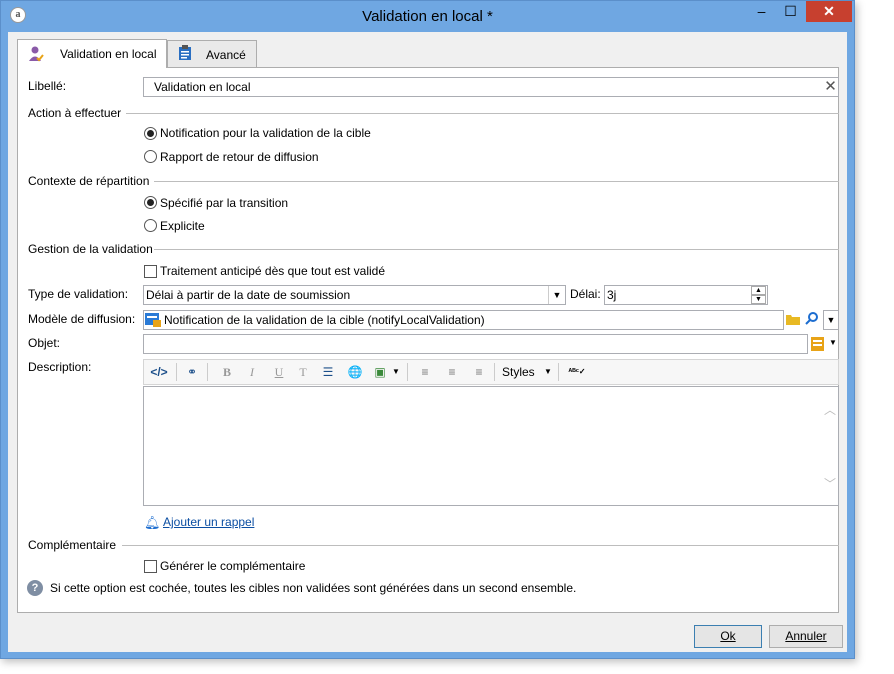 The width and height of the screenshot is (894, 674). I want to click on underline-button: U, so click(279, 372).